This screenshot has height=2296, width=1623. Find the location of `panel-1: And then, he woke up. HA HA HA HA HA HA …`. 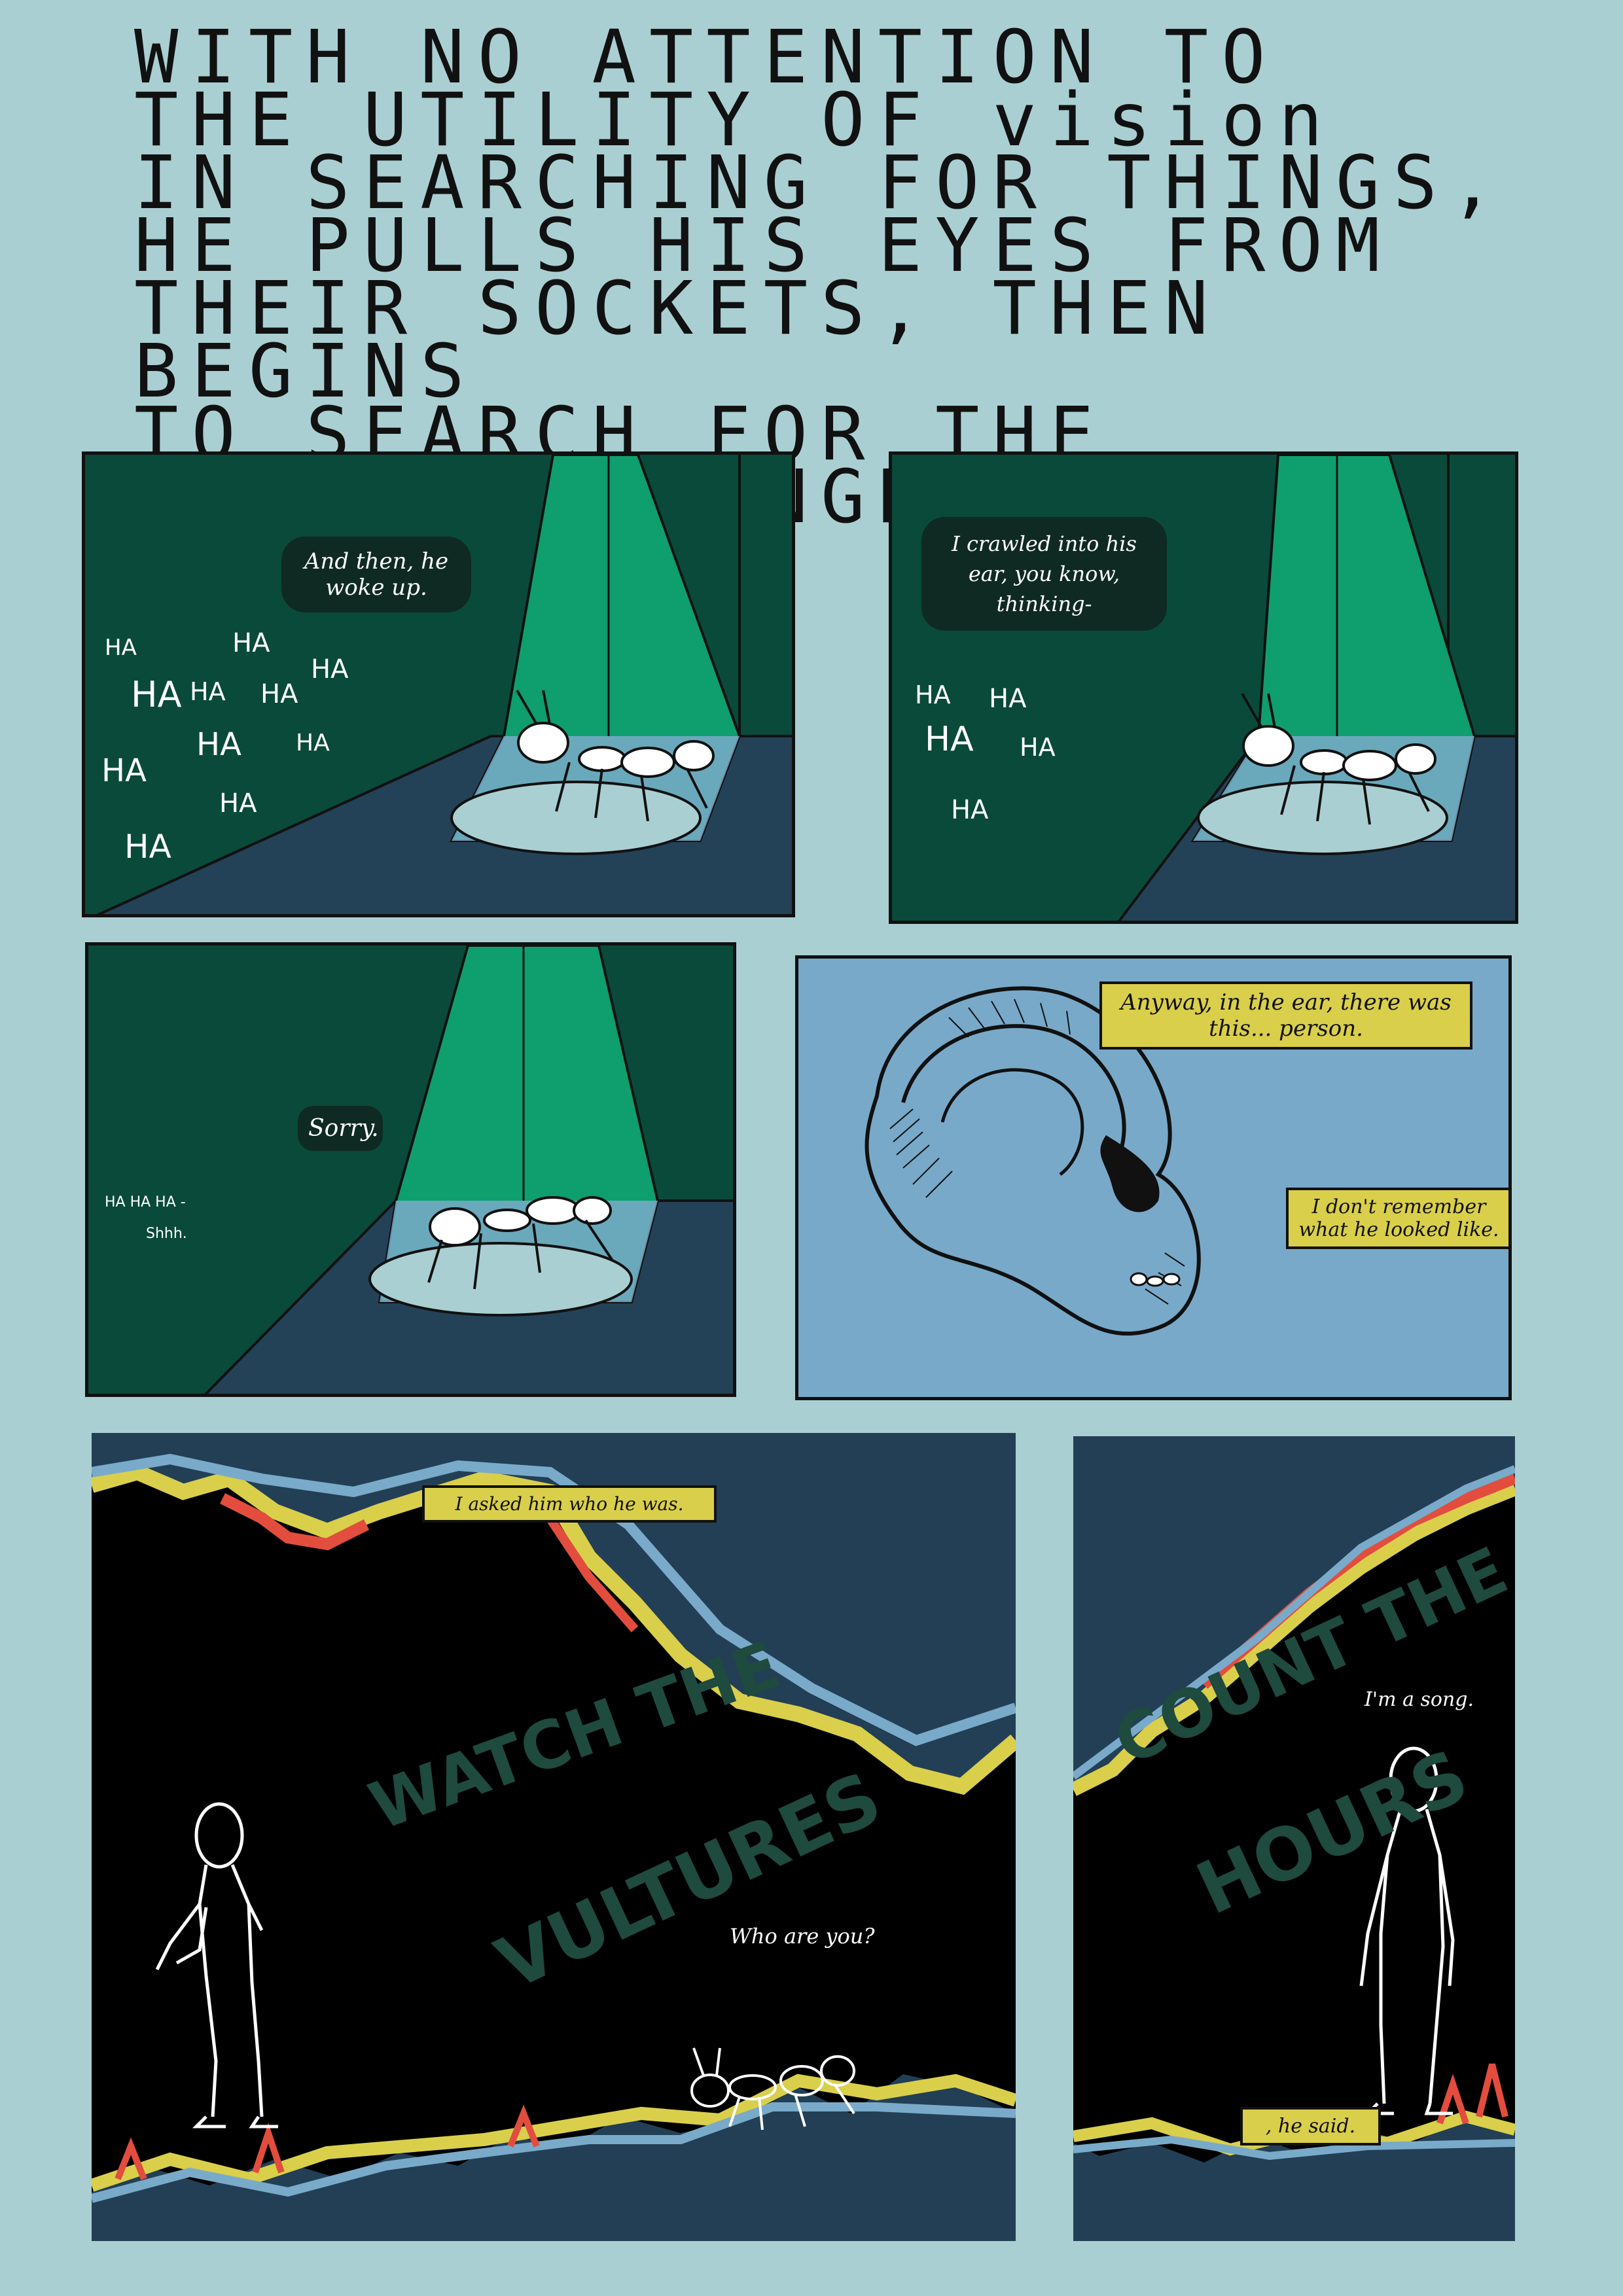

panel-1: And then, he woke up. HA HA HA HA HA HA … is located at coordinates (439, 684).